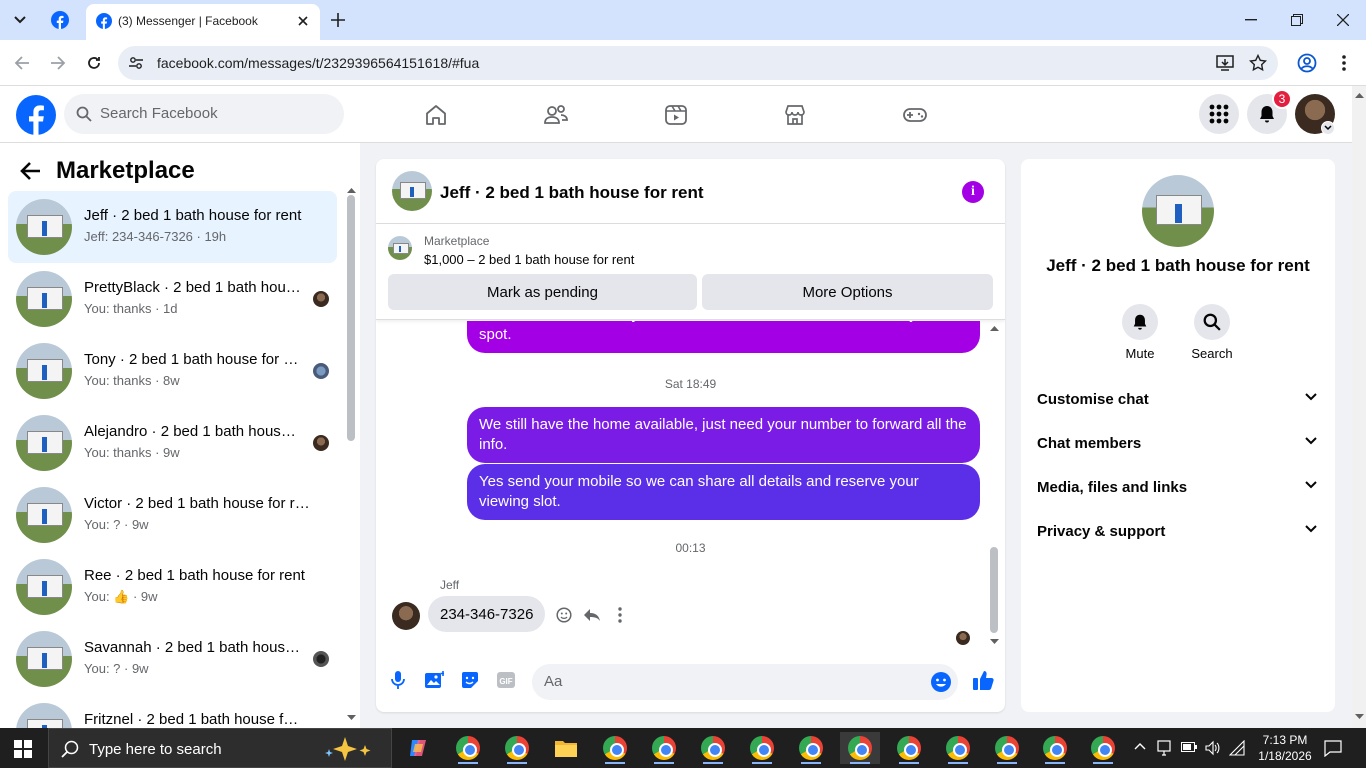 The width and height of the screenshot is (1366, 768). I want to click on reload-icon, so click(94, 63).